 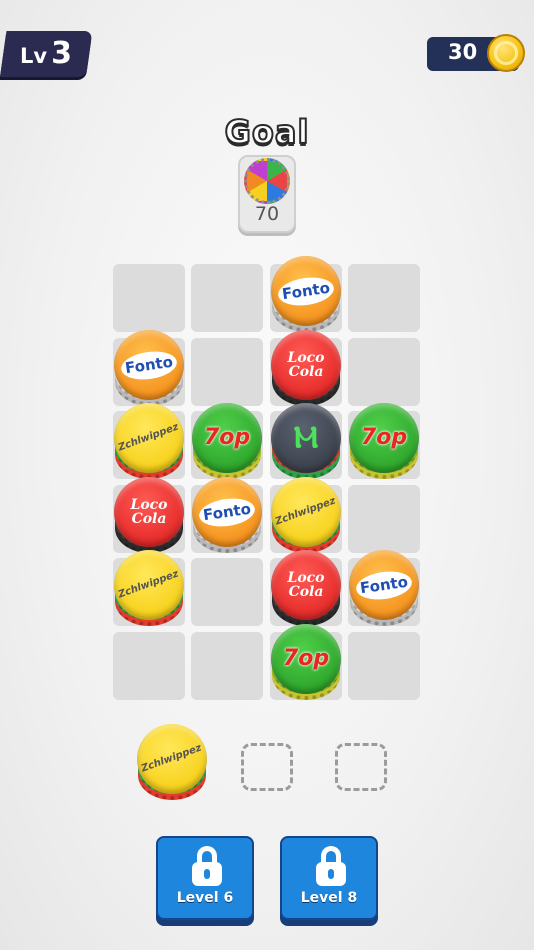 What do you see at coordinates (463, 52) in the screenshot?
I see `coin-count: 30` at bounding box center [463, 52].